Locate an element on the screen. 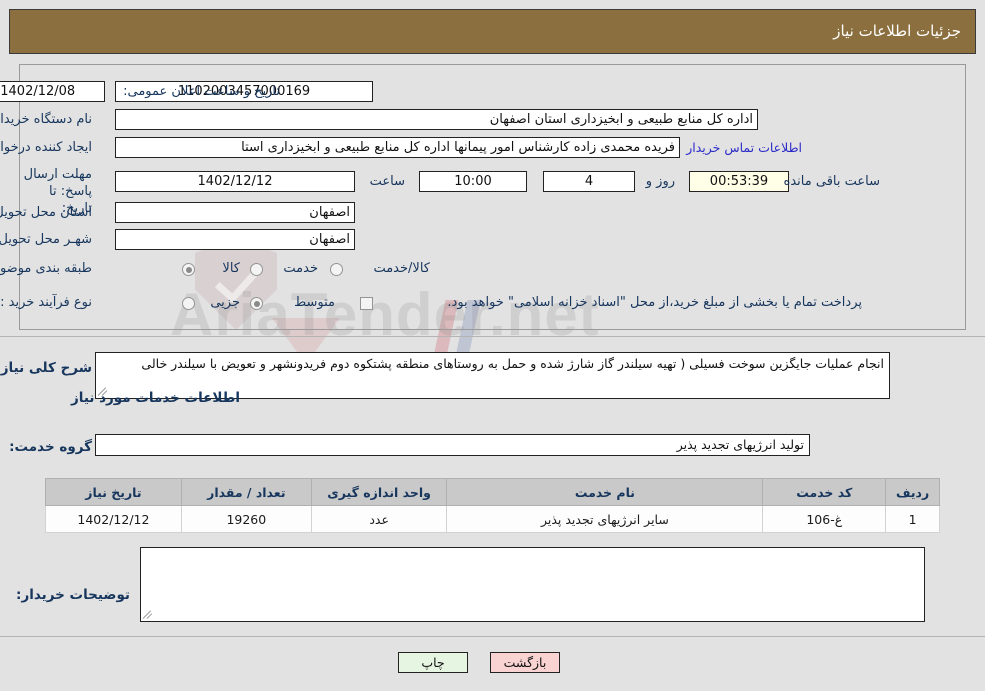  general-description-label: شرح کلی نیاز: is located at coordinates (46, 368).